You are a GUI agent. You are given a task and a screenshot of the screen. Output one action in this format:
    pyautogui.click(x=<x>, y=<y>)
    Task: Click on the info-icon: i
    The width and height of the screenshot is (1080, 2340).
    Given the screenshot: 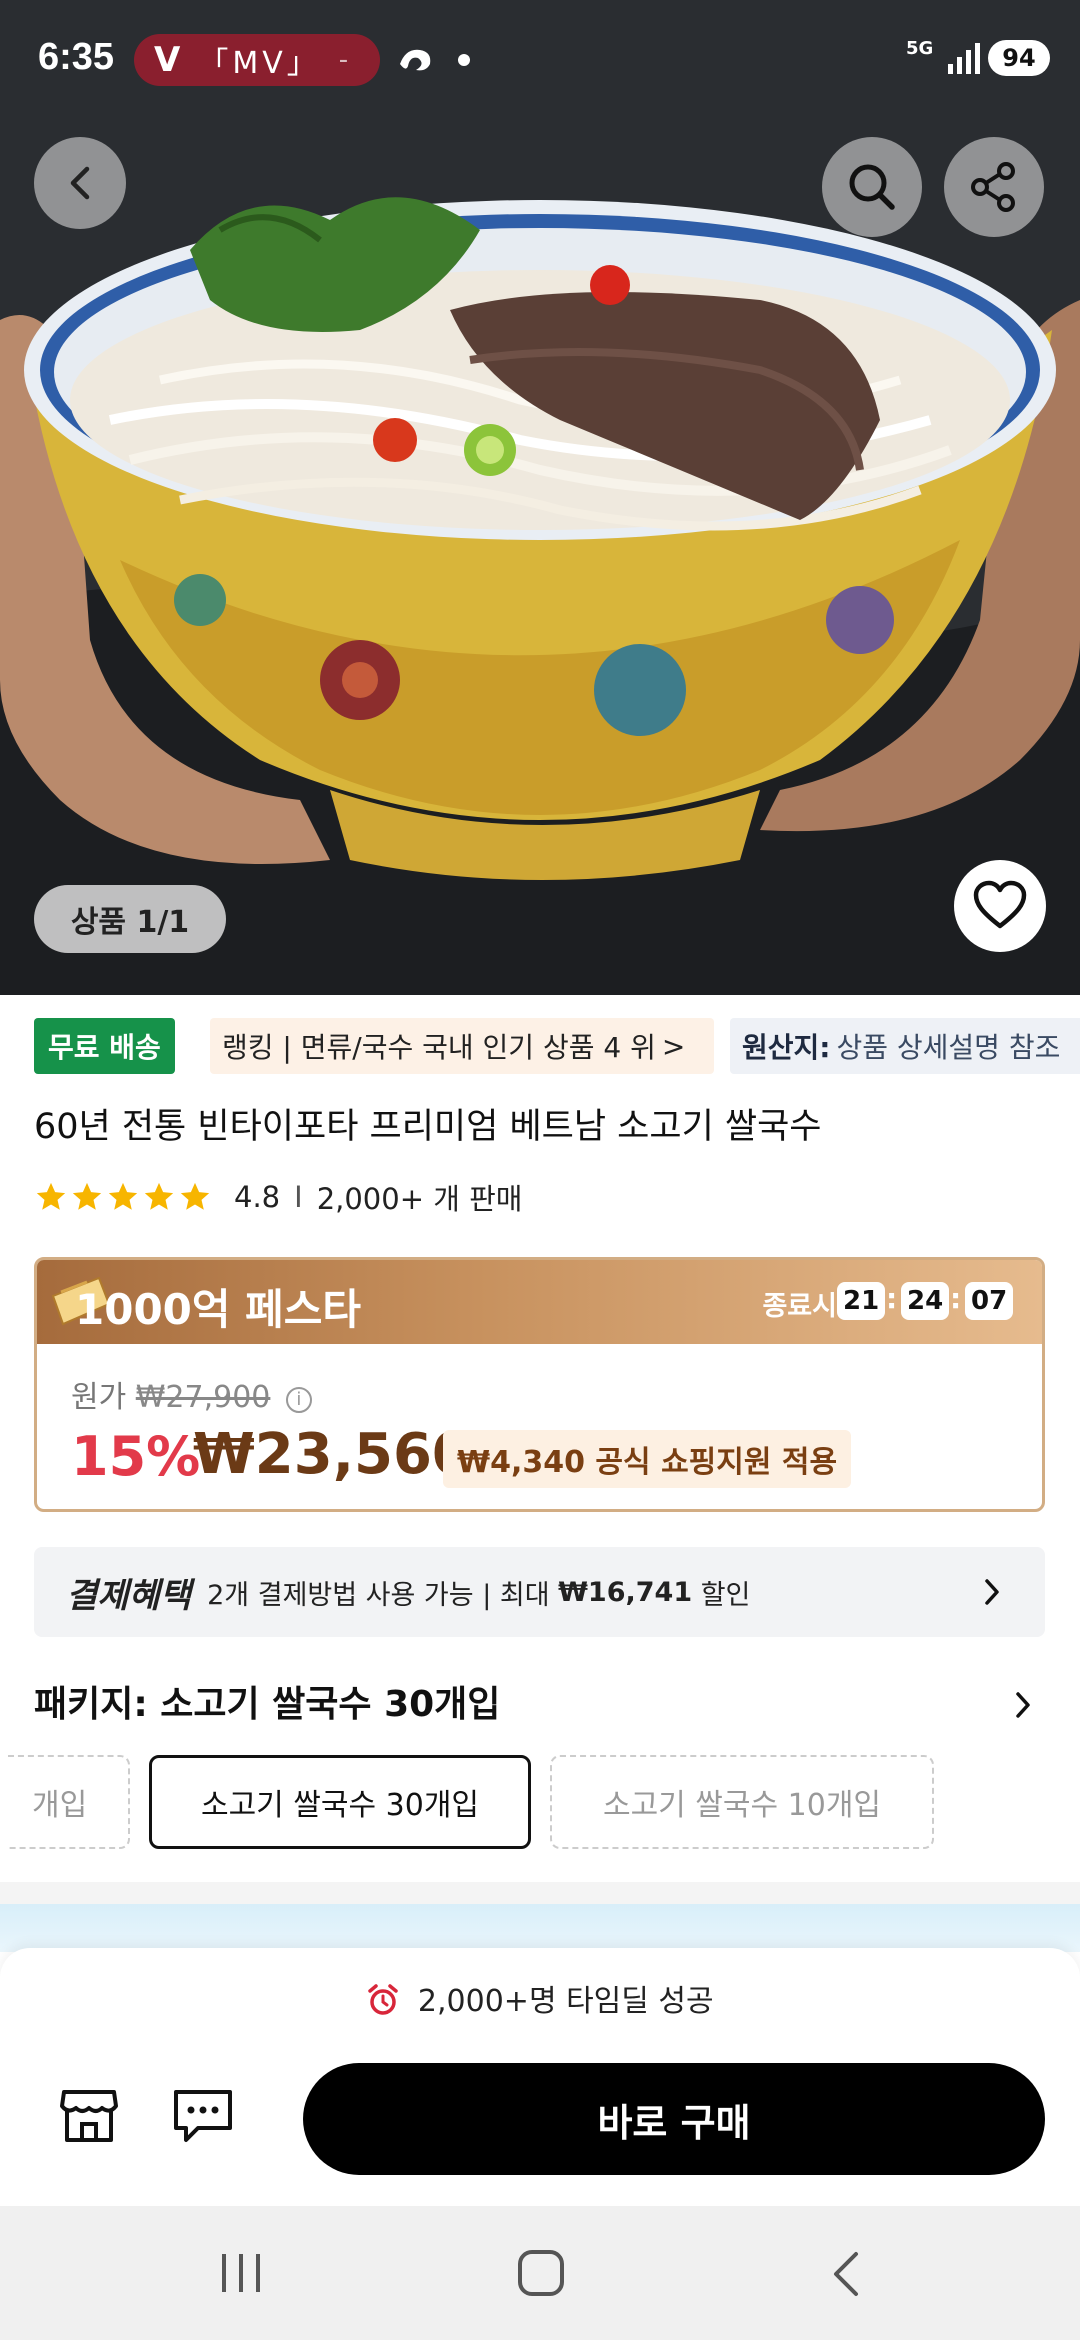 What is the action you would take?
    pyautogui.click(x=298, y=1400)
    